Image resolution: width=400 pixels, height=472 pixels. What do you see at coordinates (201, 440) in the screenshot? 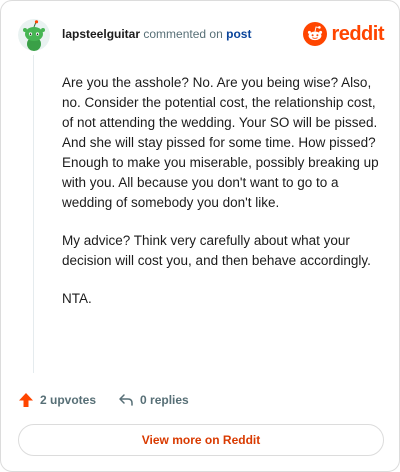
I see `view-more-button: View more on Reddit` at bounding box center [201, 440].